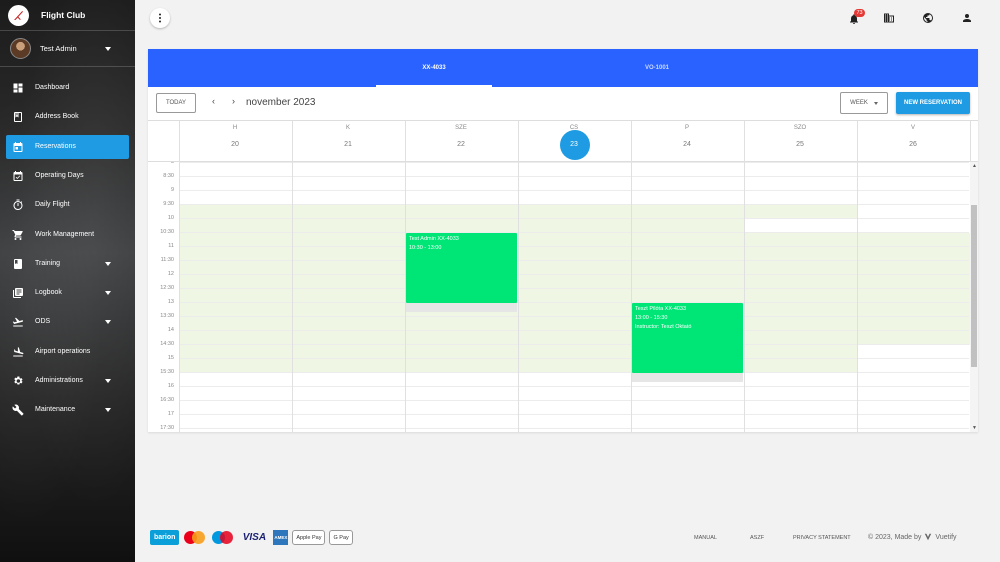  I want to click on organization-button, so click(889, 18).